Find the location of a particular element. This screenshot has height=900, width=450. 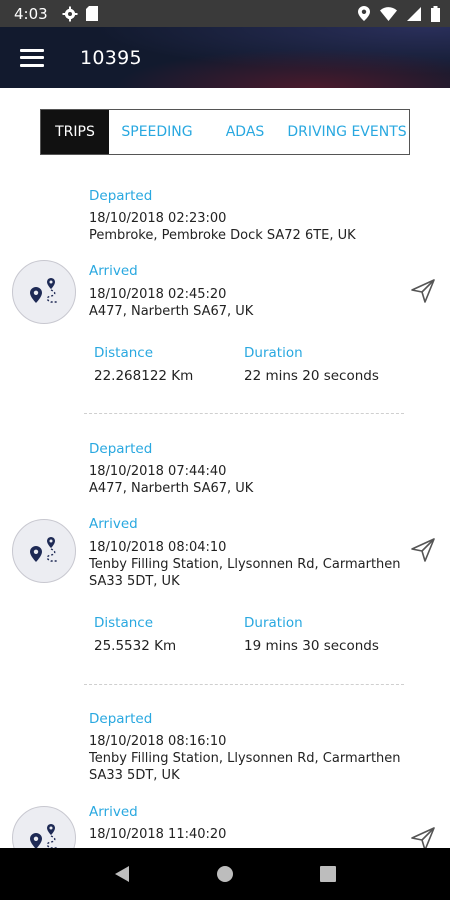

distance-value: 25.5532 Km is located at coordinates (135, 646).